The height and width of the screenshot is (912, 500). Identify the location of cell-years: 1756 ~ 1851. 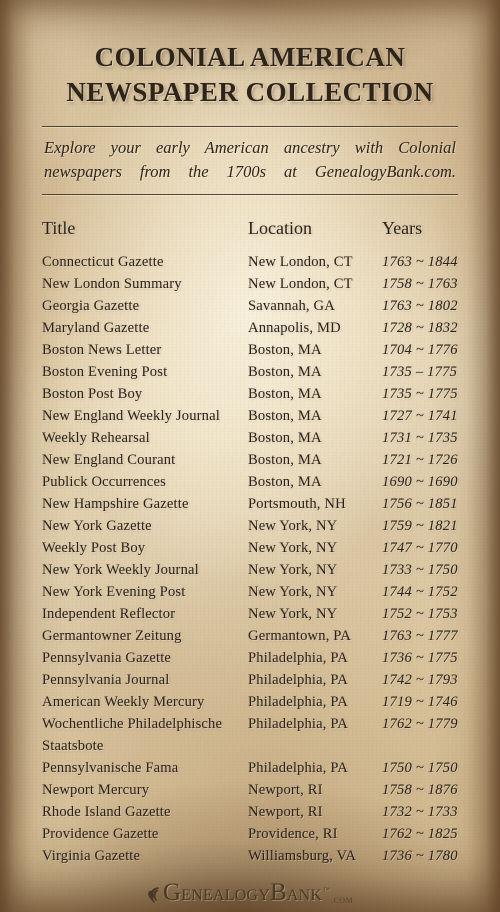
(420, 503).